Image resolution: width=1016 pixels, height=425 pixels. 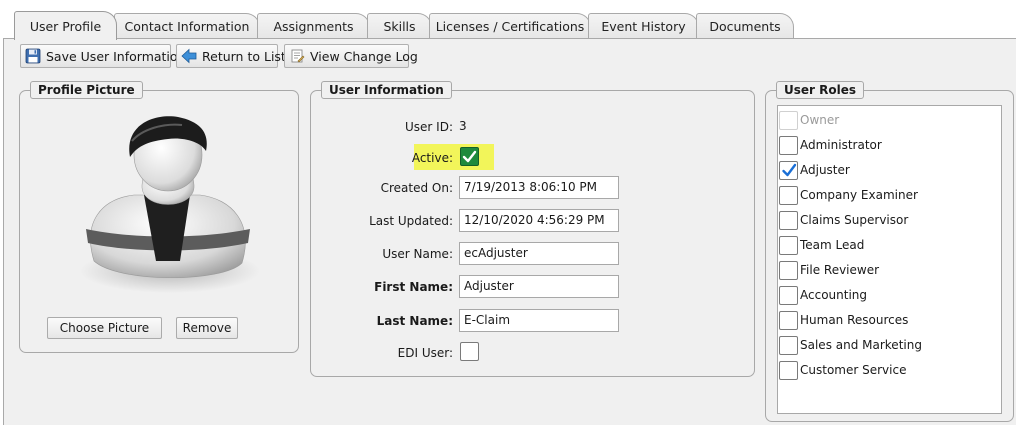 I want to click on user-name-label: User Name:, so click(x=417, y=254).